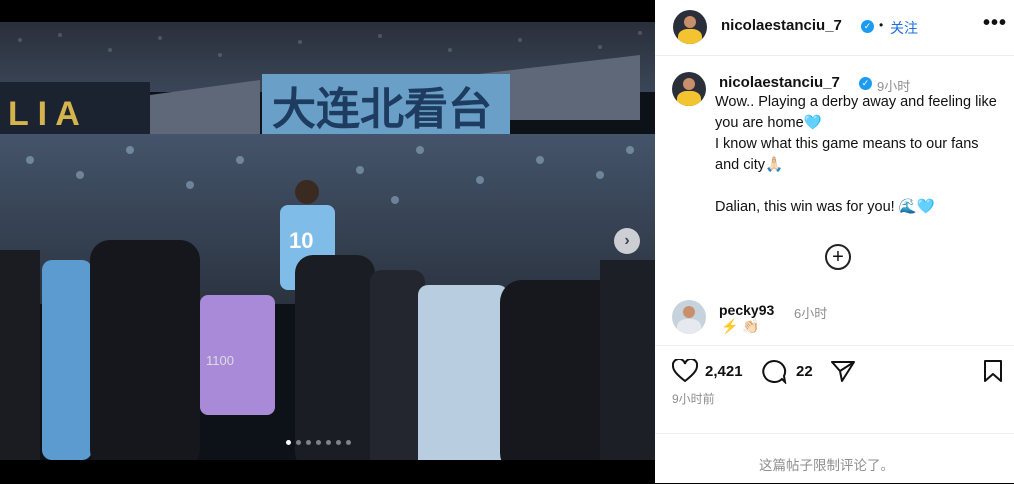  What do you see at coordinates (689, 89) in the screenshot?
I see `caption-avatar` at bounding box center [689, 89].